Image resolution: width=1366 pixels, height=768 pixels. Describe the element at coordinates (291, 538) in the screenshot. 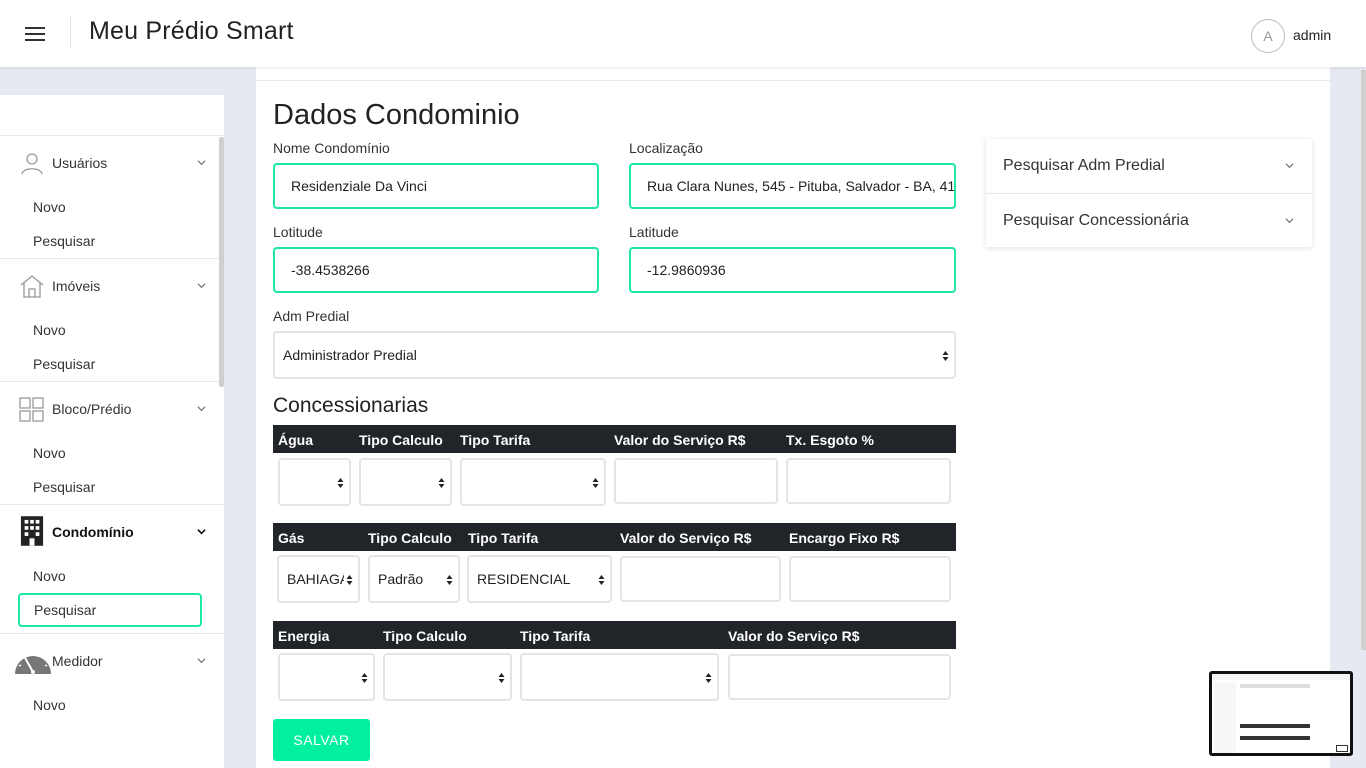

I see `gas-header: Gás` at that location.